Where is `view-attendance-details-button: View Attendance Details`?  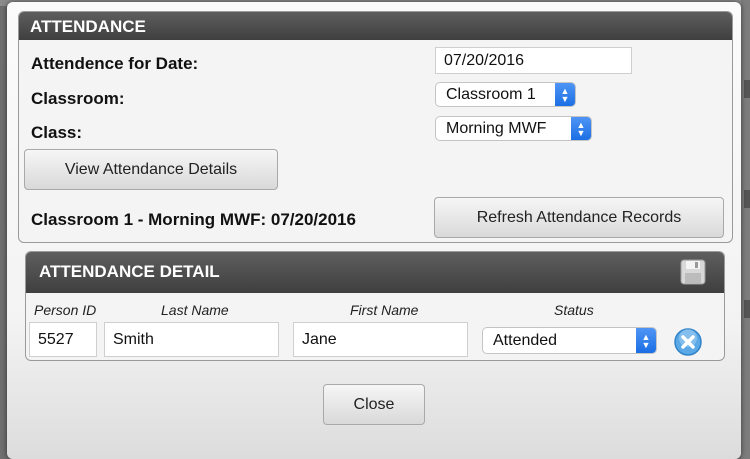
view-attendance-details-button: View Attendance Details is located at coordinates (151, 169).